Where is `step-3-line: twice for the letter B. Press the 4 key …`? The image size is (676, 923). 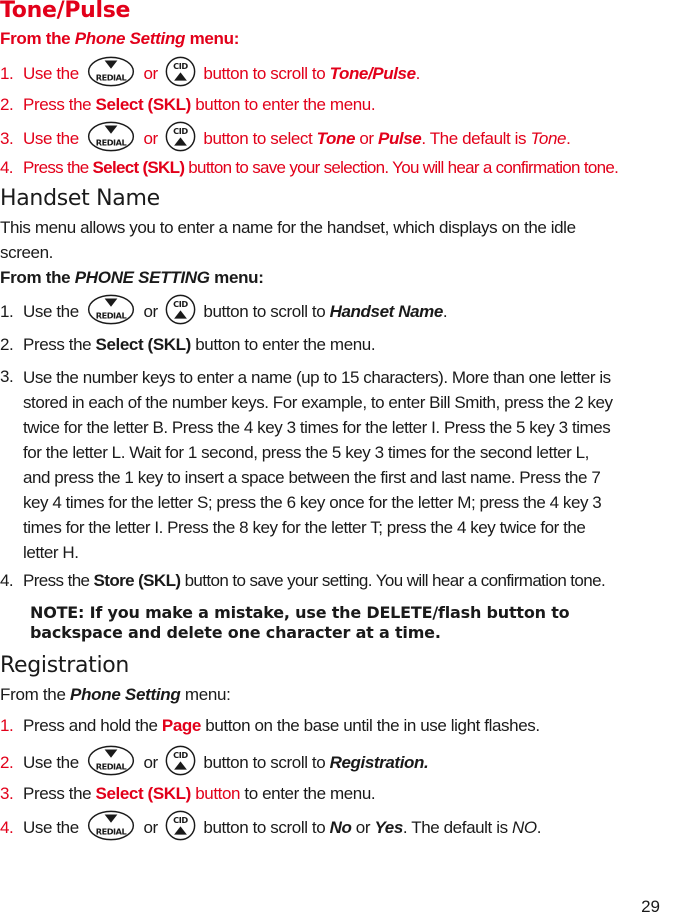
step-3-line: twice for the letter B. Press the 4 key … is located at coordinates (317, 427).